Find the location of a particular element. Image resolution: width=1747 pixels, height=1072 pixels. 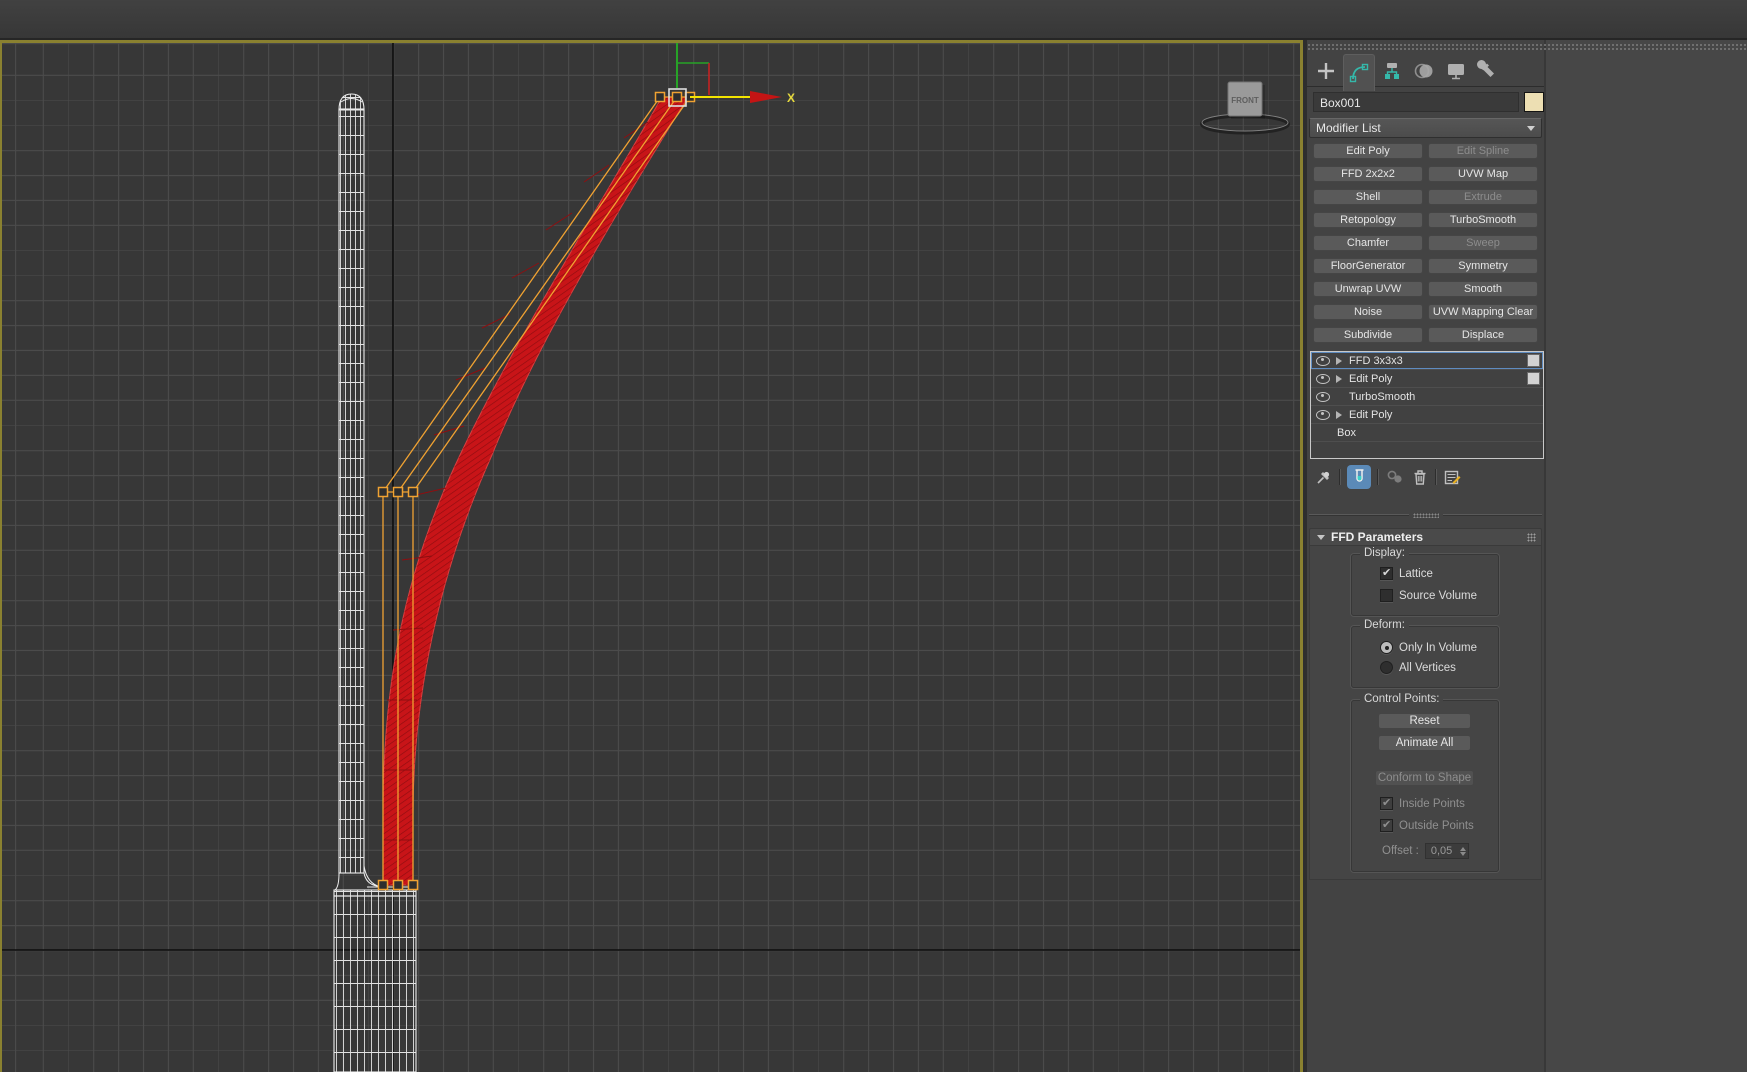

remove-modifier-icon is located at coordinates (1420, 477).